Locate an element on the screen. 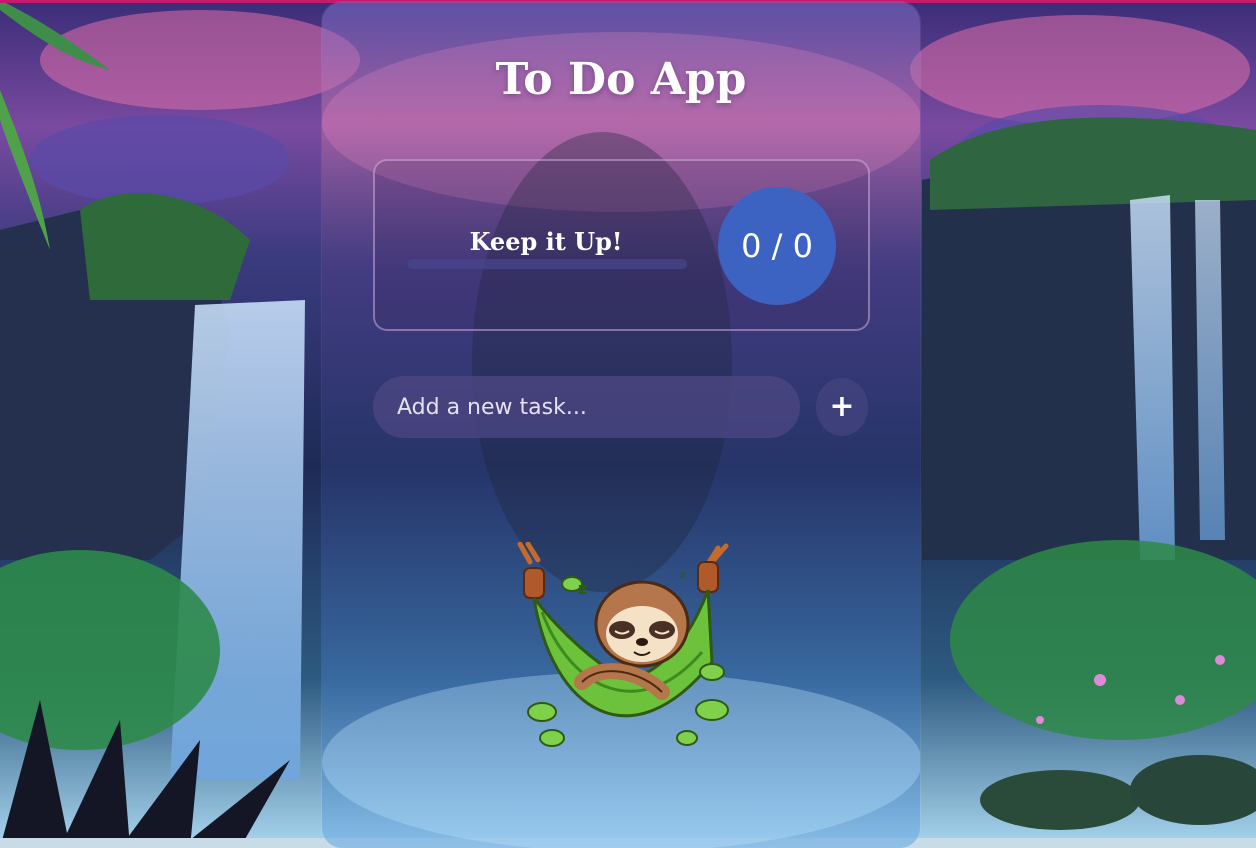 The height and width of the screenshot is (848, 1256). add-task-button: + is located at coordinates (842, 407).